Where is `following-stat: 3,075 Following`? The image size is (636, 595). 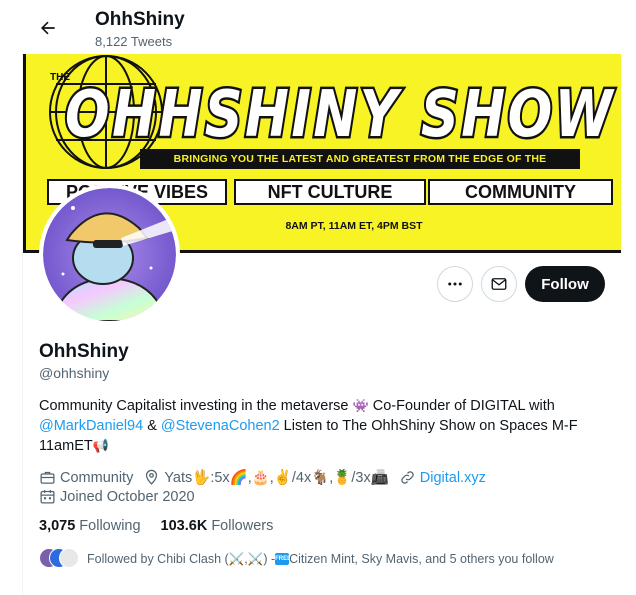 following-stat: 3,075 Following is located at coordinates (90, 526).